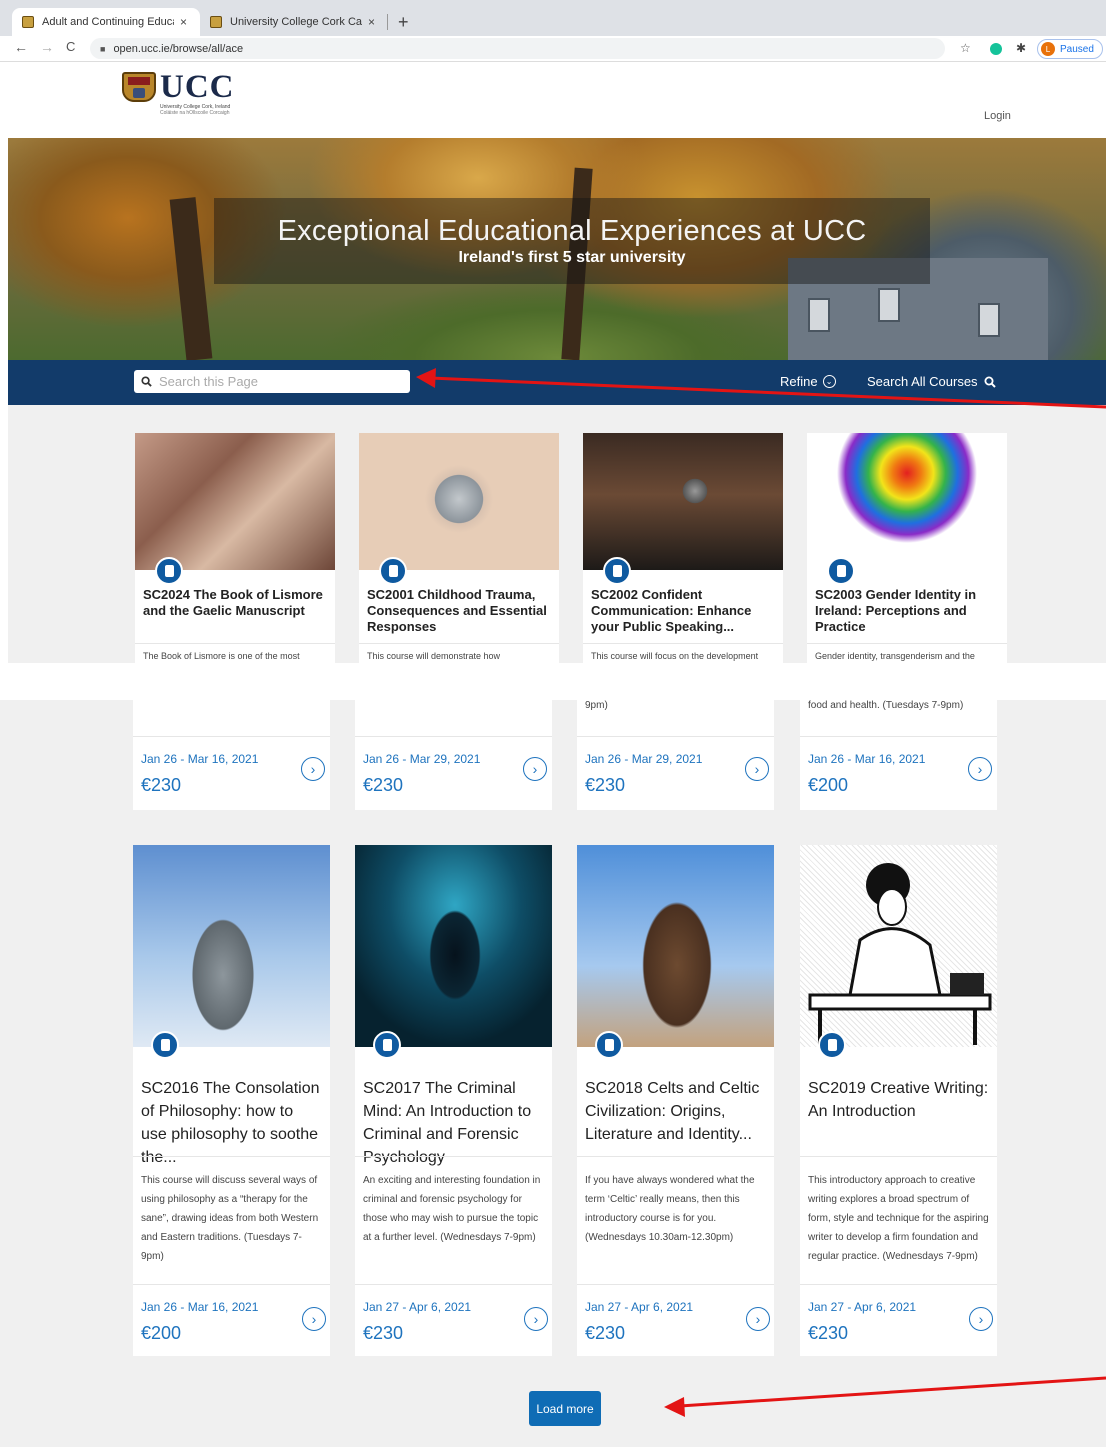  Describe the element at coordinates (895, 656) in the screenshot. I see `course-description: Gender identity, transgenderism and the` at that location.